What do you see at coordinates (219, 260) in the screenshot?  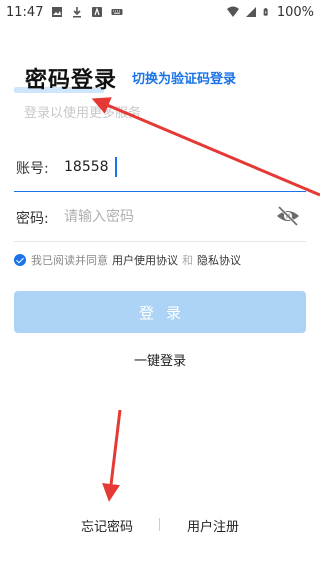 I see `privacy-policy-link: 隐私协议` at bounding box center [219, 260].